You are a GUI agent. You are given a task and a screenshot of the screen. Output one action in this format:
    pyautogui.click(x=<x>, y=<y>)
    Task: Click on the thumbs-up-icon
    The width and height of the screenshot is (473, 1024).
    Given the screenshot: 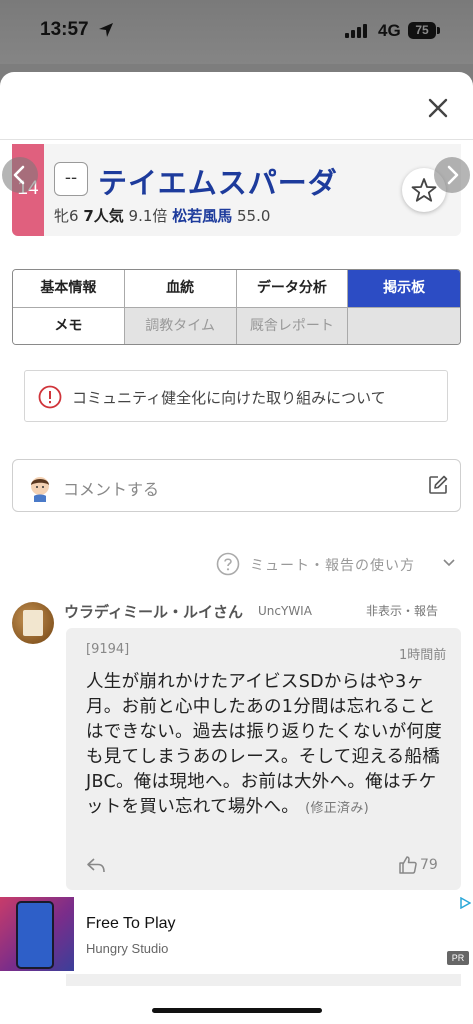 What is the action you would take?
    pyautogui.click(x=408, y=865)
    